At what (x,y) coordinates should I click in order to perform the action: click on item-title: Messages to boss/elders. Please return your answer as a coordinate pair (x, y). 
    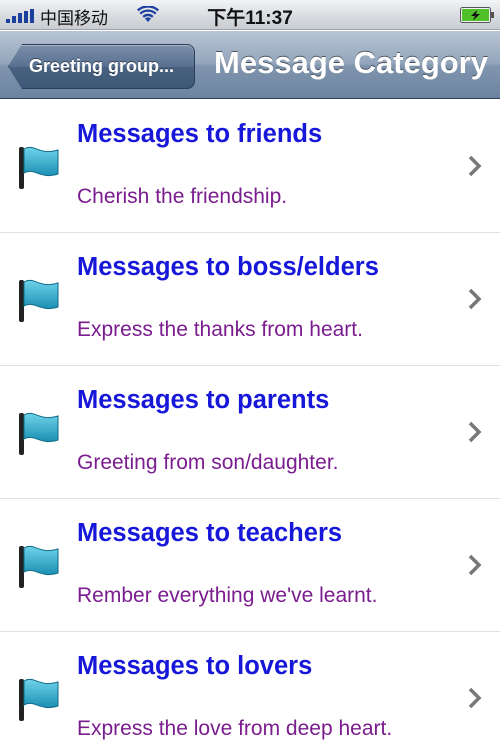
    Looking at the image, I should click on (228, 267).